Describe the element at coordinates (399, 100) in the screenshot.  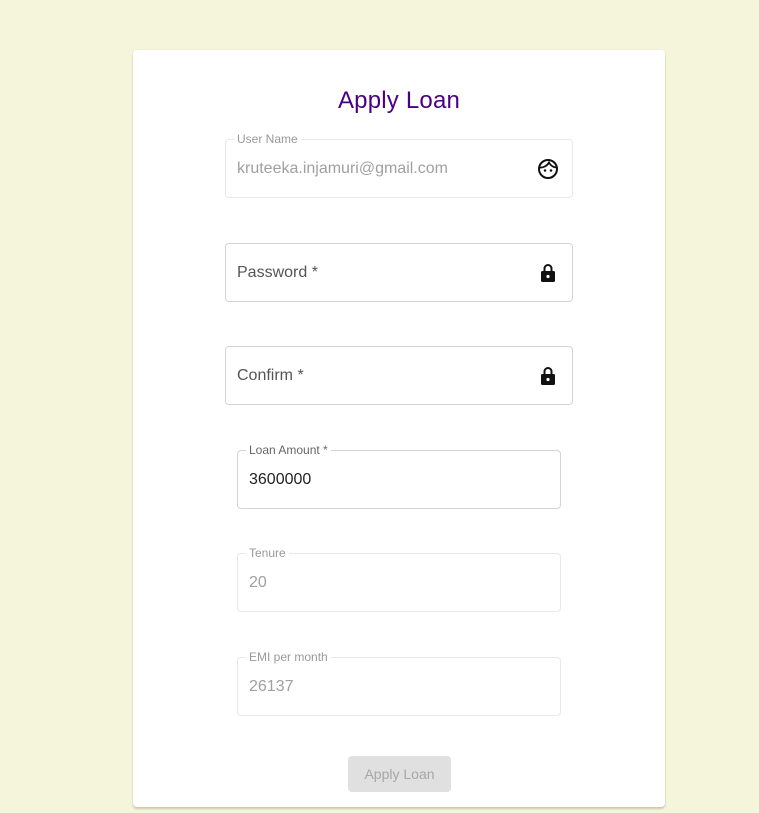
I see `form-title: Apply Loan` at that location.